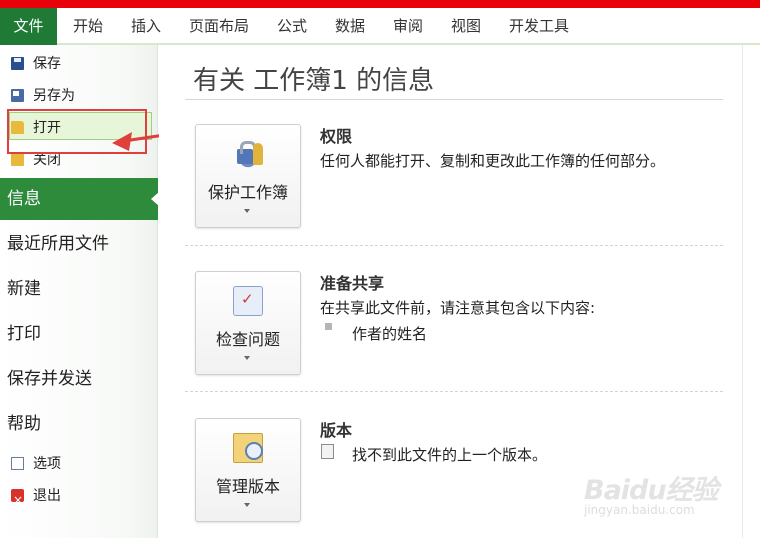 This screenshot has height=538, width=760. I want to click on tab-home: 开始, so click(88, 26).